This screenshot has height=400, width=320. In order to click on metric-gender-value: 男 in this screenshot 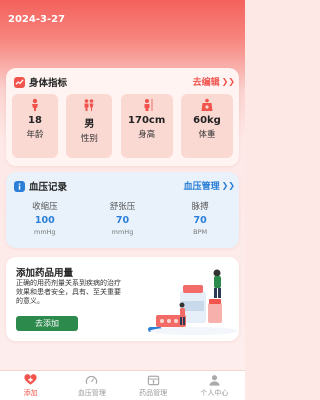, I will do `click(89, 124)`.